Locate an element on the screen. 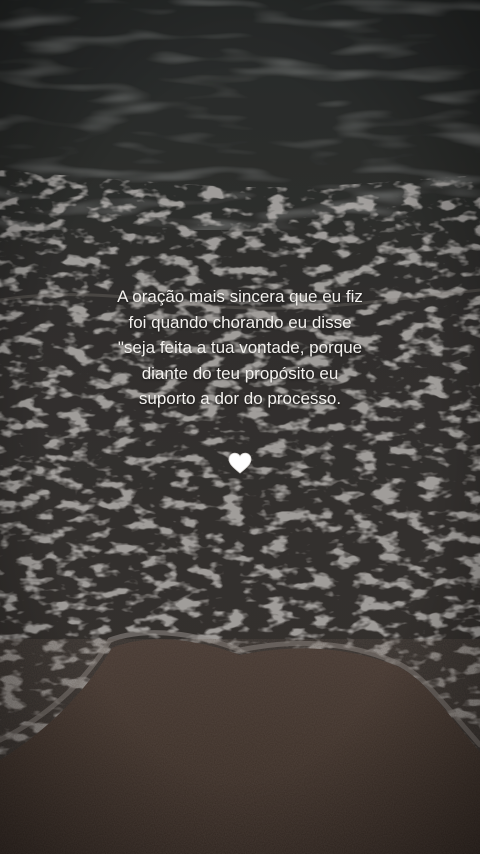  quote-line: A oração mais sincera que eu fiz is located at coordinates (240, 296).